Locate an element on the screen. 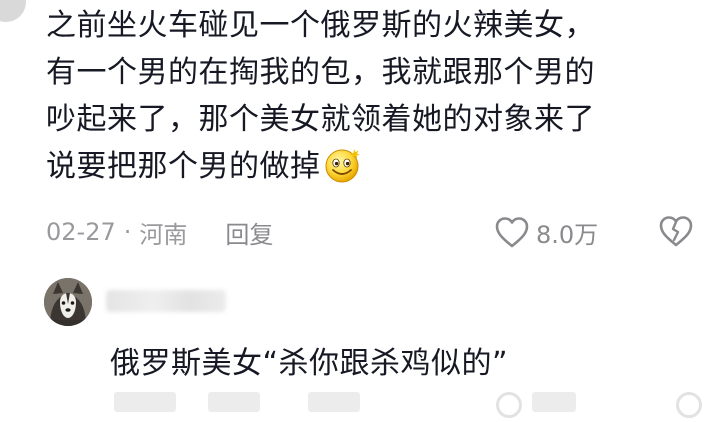 The image size is (720, 422). avatar is located at coordinates (68, 302).